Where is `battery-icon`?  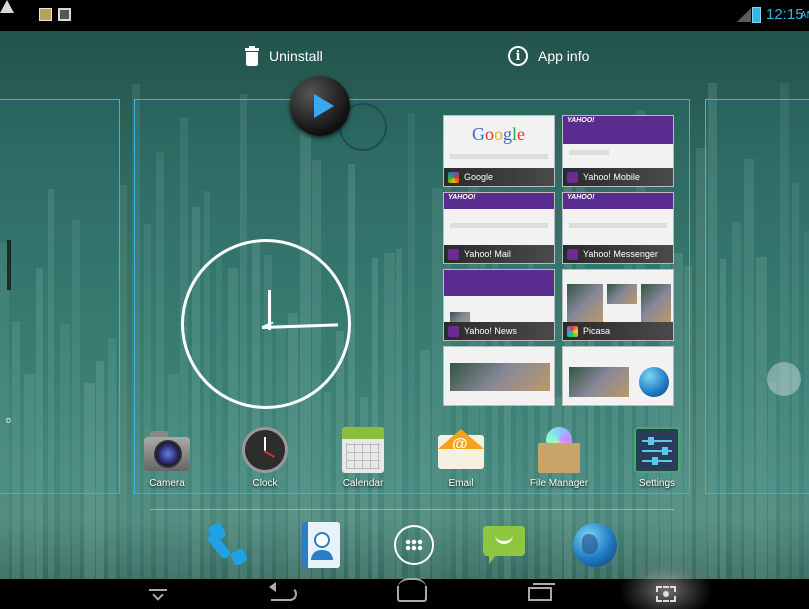
battery-icon is located at coordinates (756, 15).